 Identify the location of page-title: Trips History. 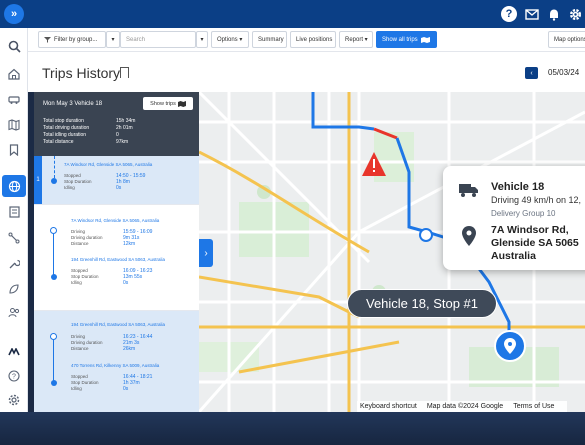
(81, 73).